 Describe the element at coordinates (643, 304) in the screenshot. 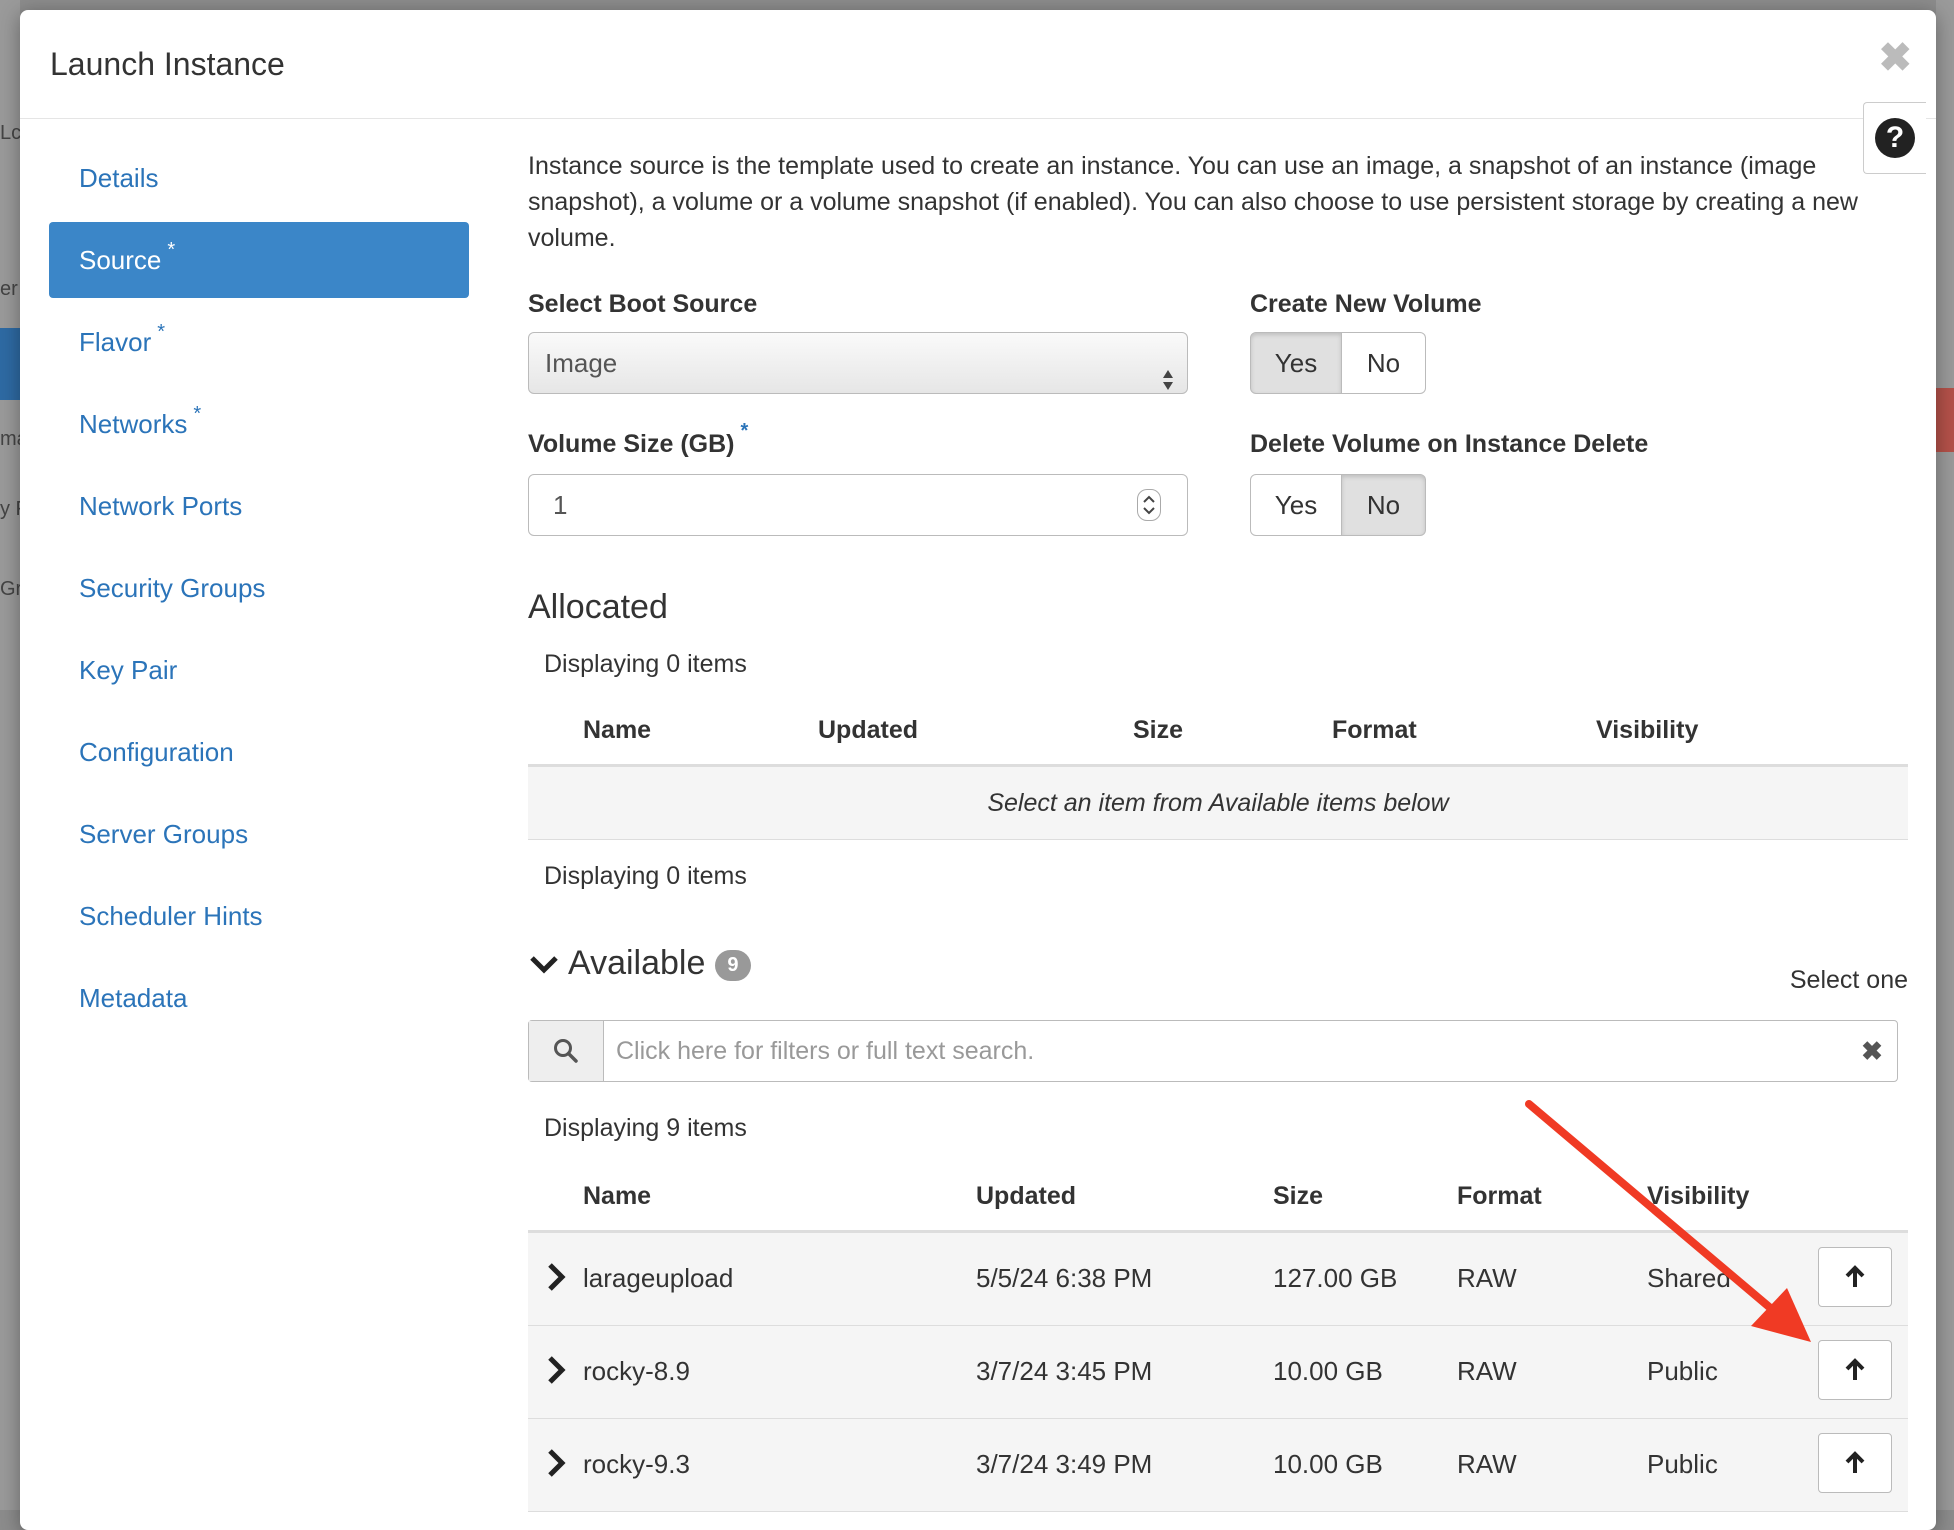

I see `boot-source-label: Select Boot Source` at that location.